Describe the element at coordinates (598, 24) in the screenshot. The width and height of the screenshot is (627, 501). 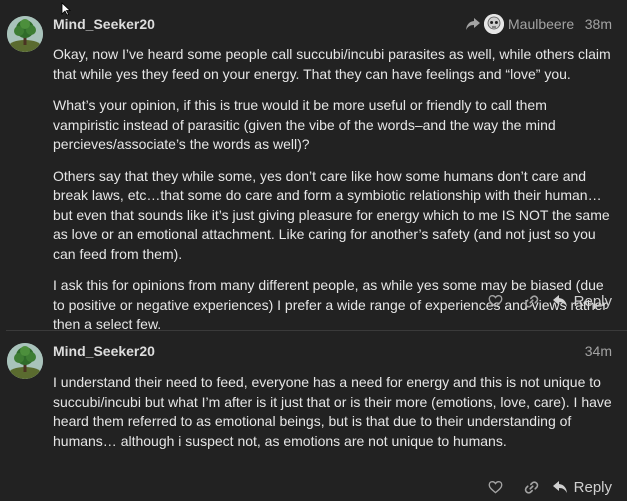
I see `post-time: 38m` at that location.